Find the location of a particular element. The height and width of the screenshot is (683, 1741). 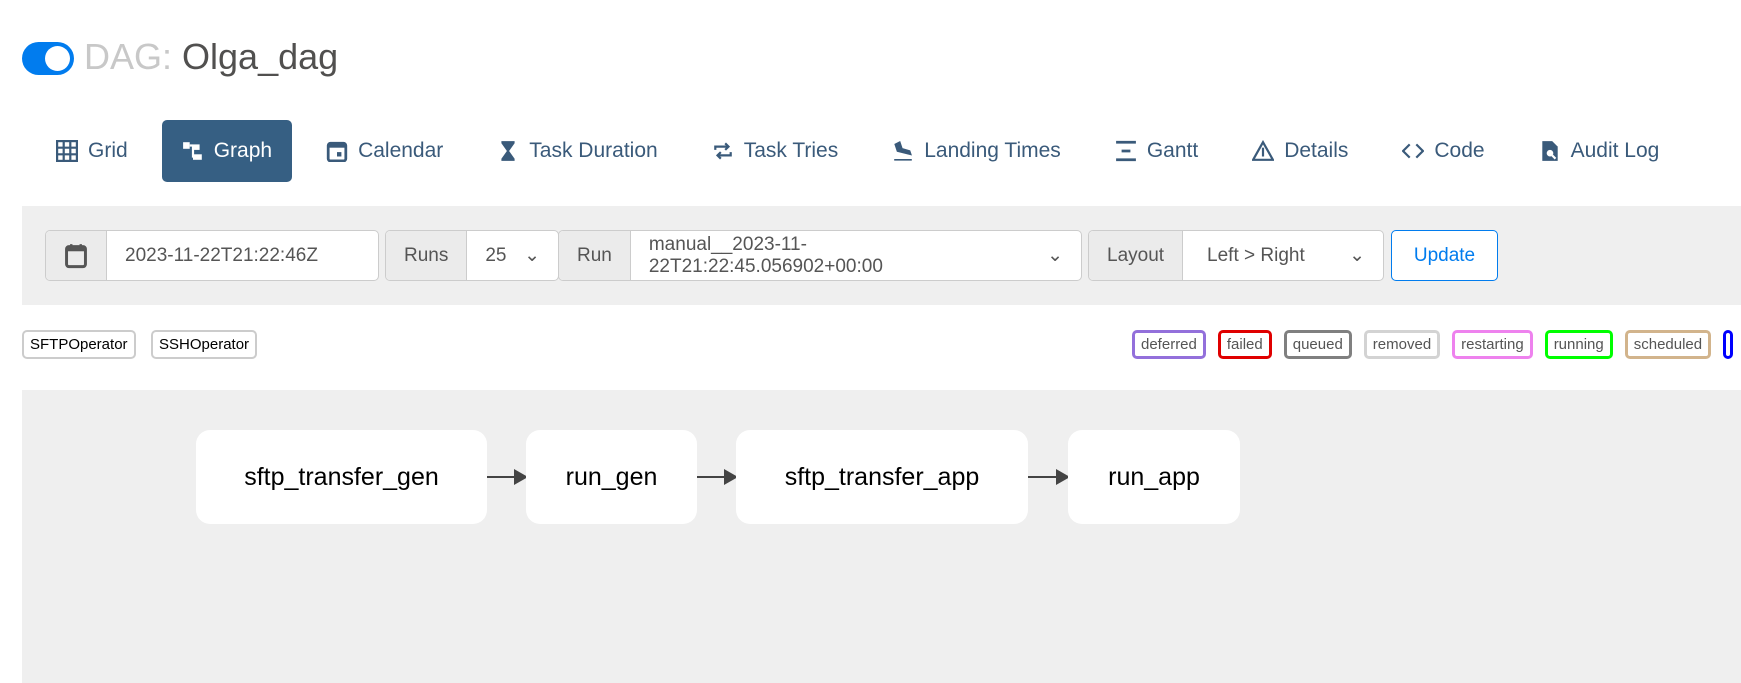

state-scheduled: scheduled is located at coordinates (1668, 344).